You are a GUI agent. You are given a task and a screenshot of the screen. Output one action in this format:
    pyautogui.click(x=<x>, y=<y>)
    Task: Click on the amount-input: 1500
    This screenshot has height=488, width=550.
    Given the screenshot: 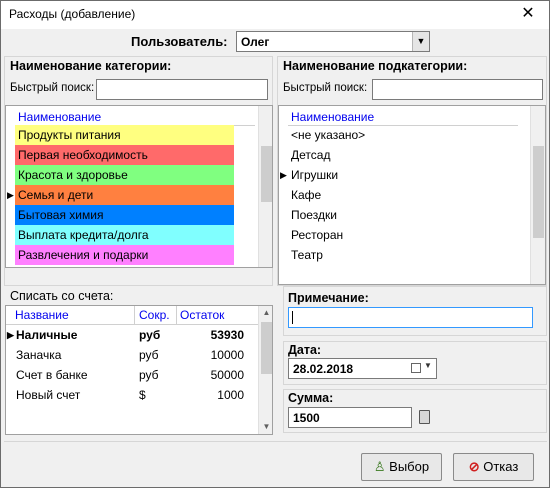 What is the action you would take?
    pyautogui.click(x=350, y=417)
    